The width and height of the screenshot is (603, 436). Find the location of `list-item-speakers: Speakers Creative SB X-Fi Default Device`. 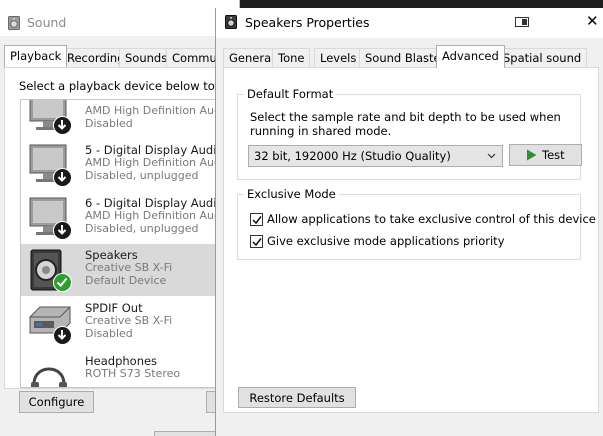

list-item-speakers: Speakers Creative SB X-Fi Default Device is located at coordinates (131, 270).